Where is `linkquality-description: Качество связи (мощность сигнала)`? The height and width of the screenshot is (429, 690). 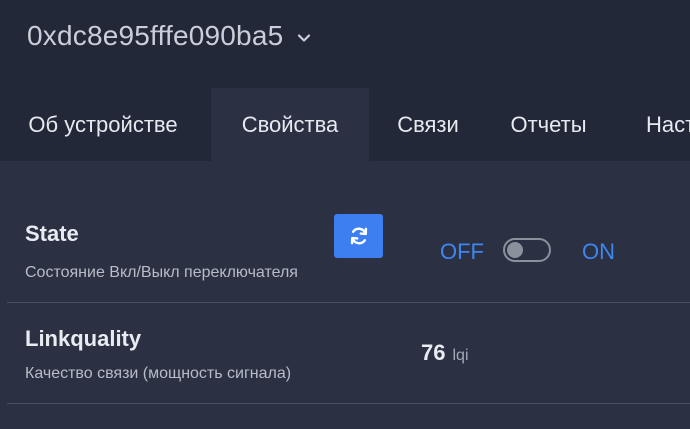 linkquality-description: Качество связи (мощность сигнала) is located at coordinates (158, 373).